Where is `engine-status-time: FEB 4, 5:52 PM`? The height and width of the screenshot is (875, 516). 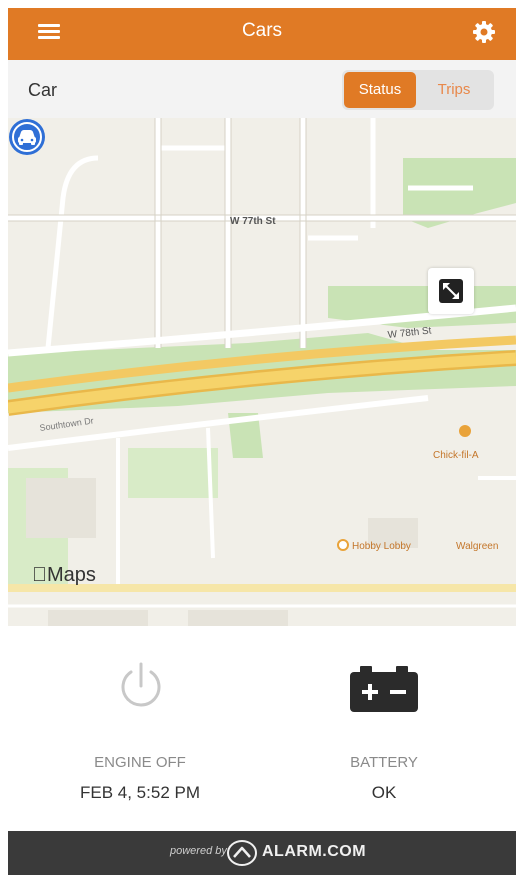 engine-status-time: FEB 4, 5:52 PM is located at coordinates (140, 792).